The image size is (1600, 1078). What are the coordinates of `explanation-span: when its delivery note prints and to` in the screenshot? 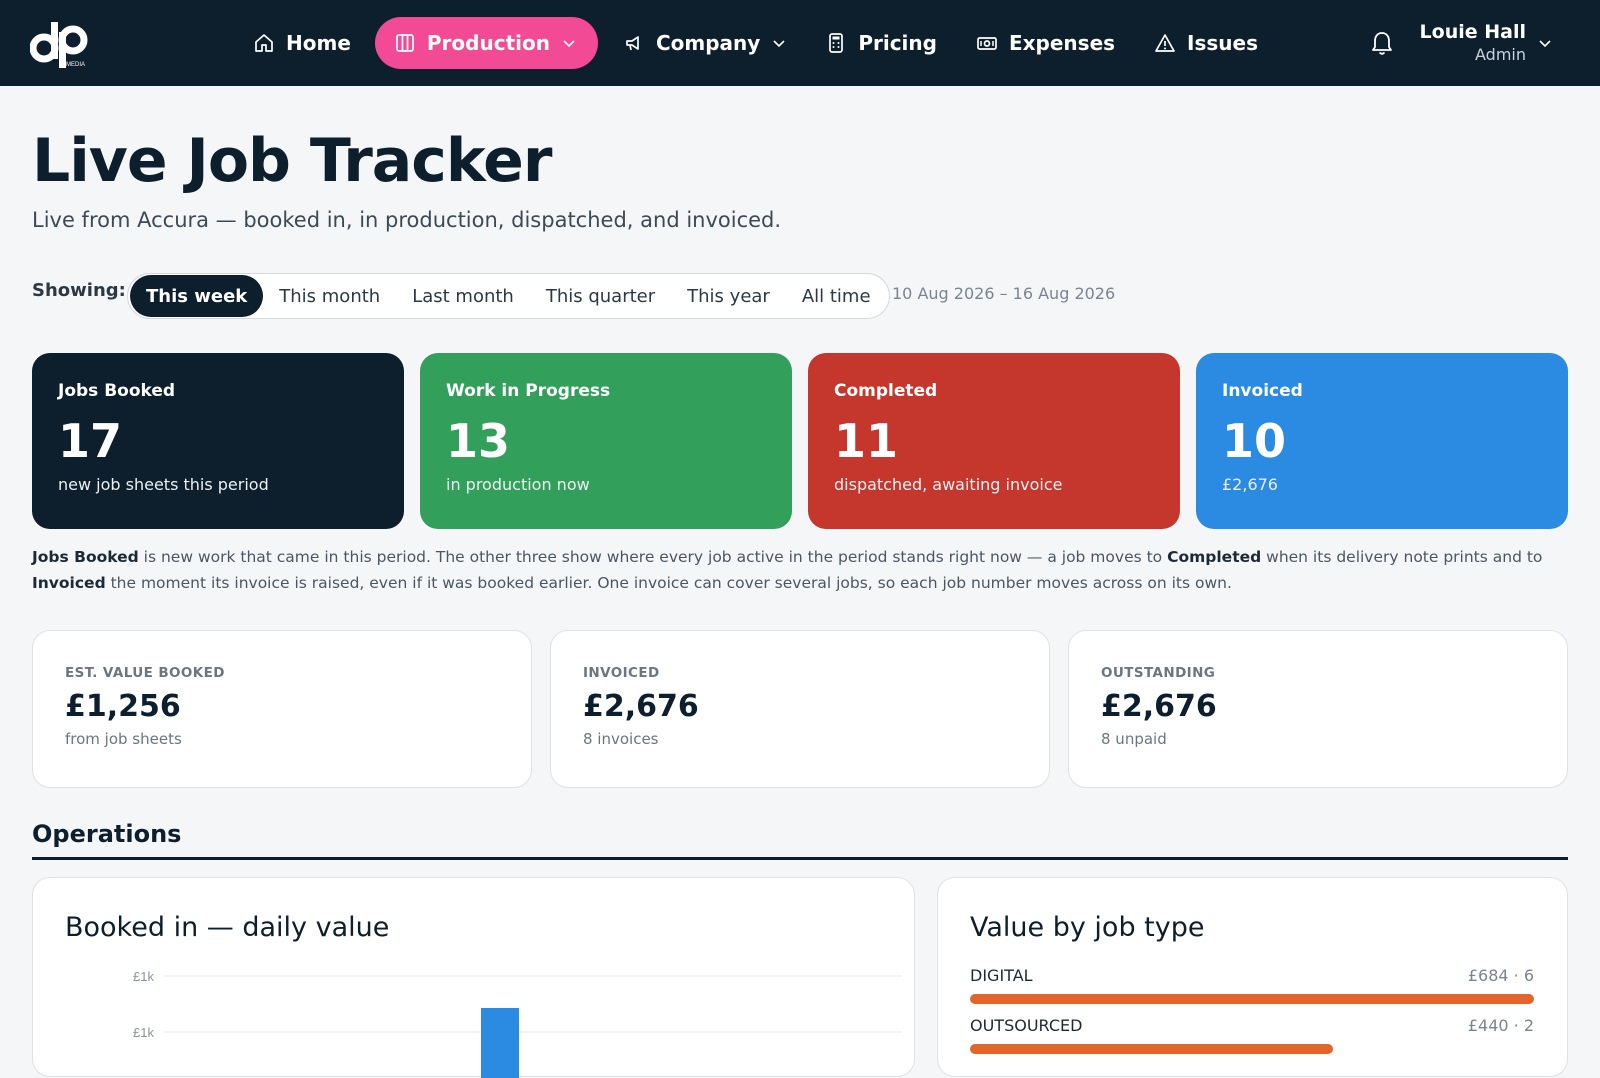 It's located at (1402, 557).